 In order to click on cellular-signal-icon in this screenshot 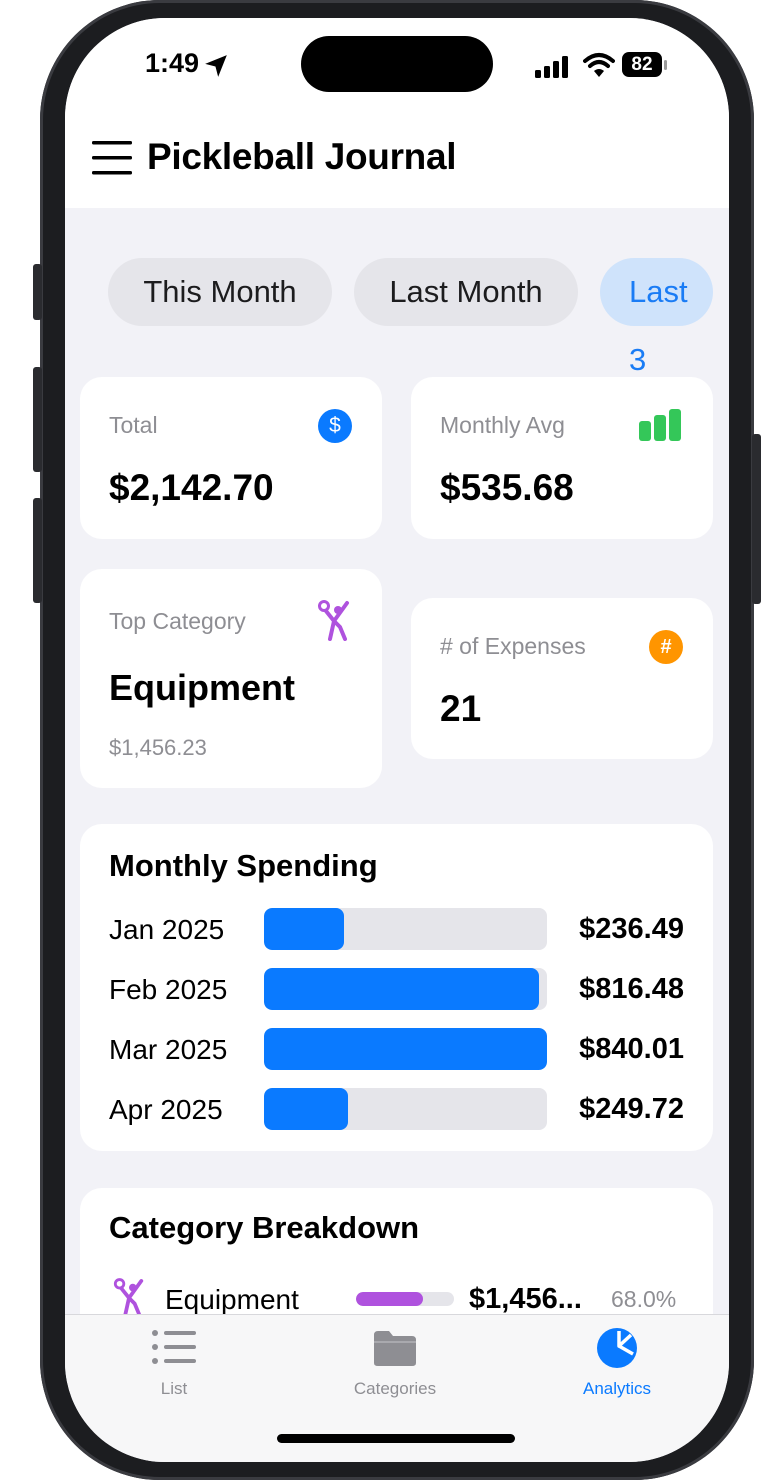, I will do `click(551, 67)`.